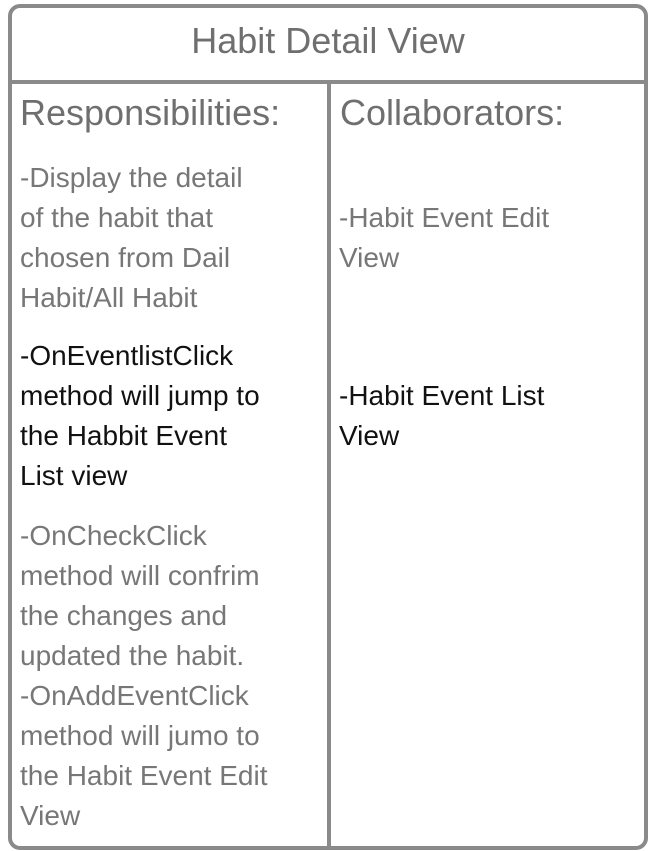 This screenshot has height=851, width=653. Describe the element at coordinates (328, 46) in the screenshot. I see `card-title: Habit Detail View` at that location.